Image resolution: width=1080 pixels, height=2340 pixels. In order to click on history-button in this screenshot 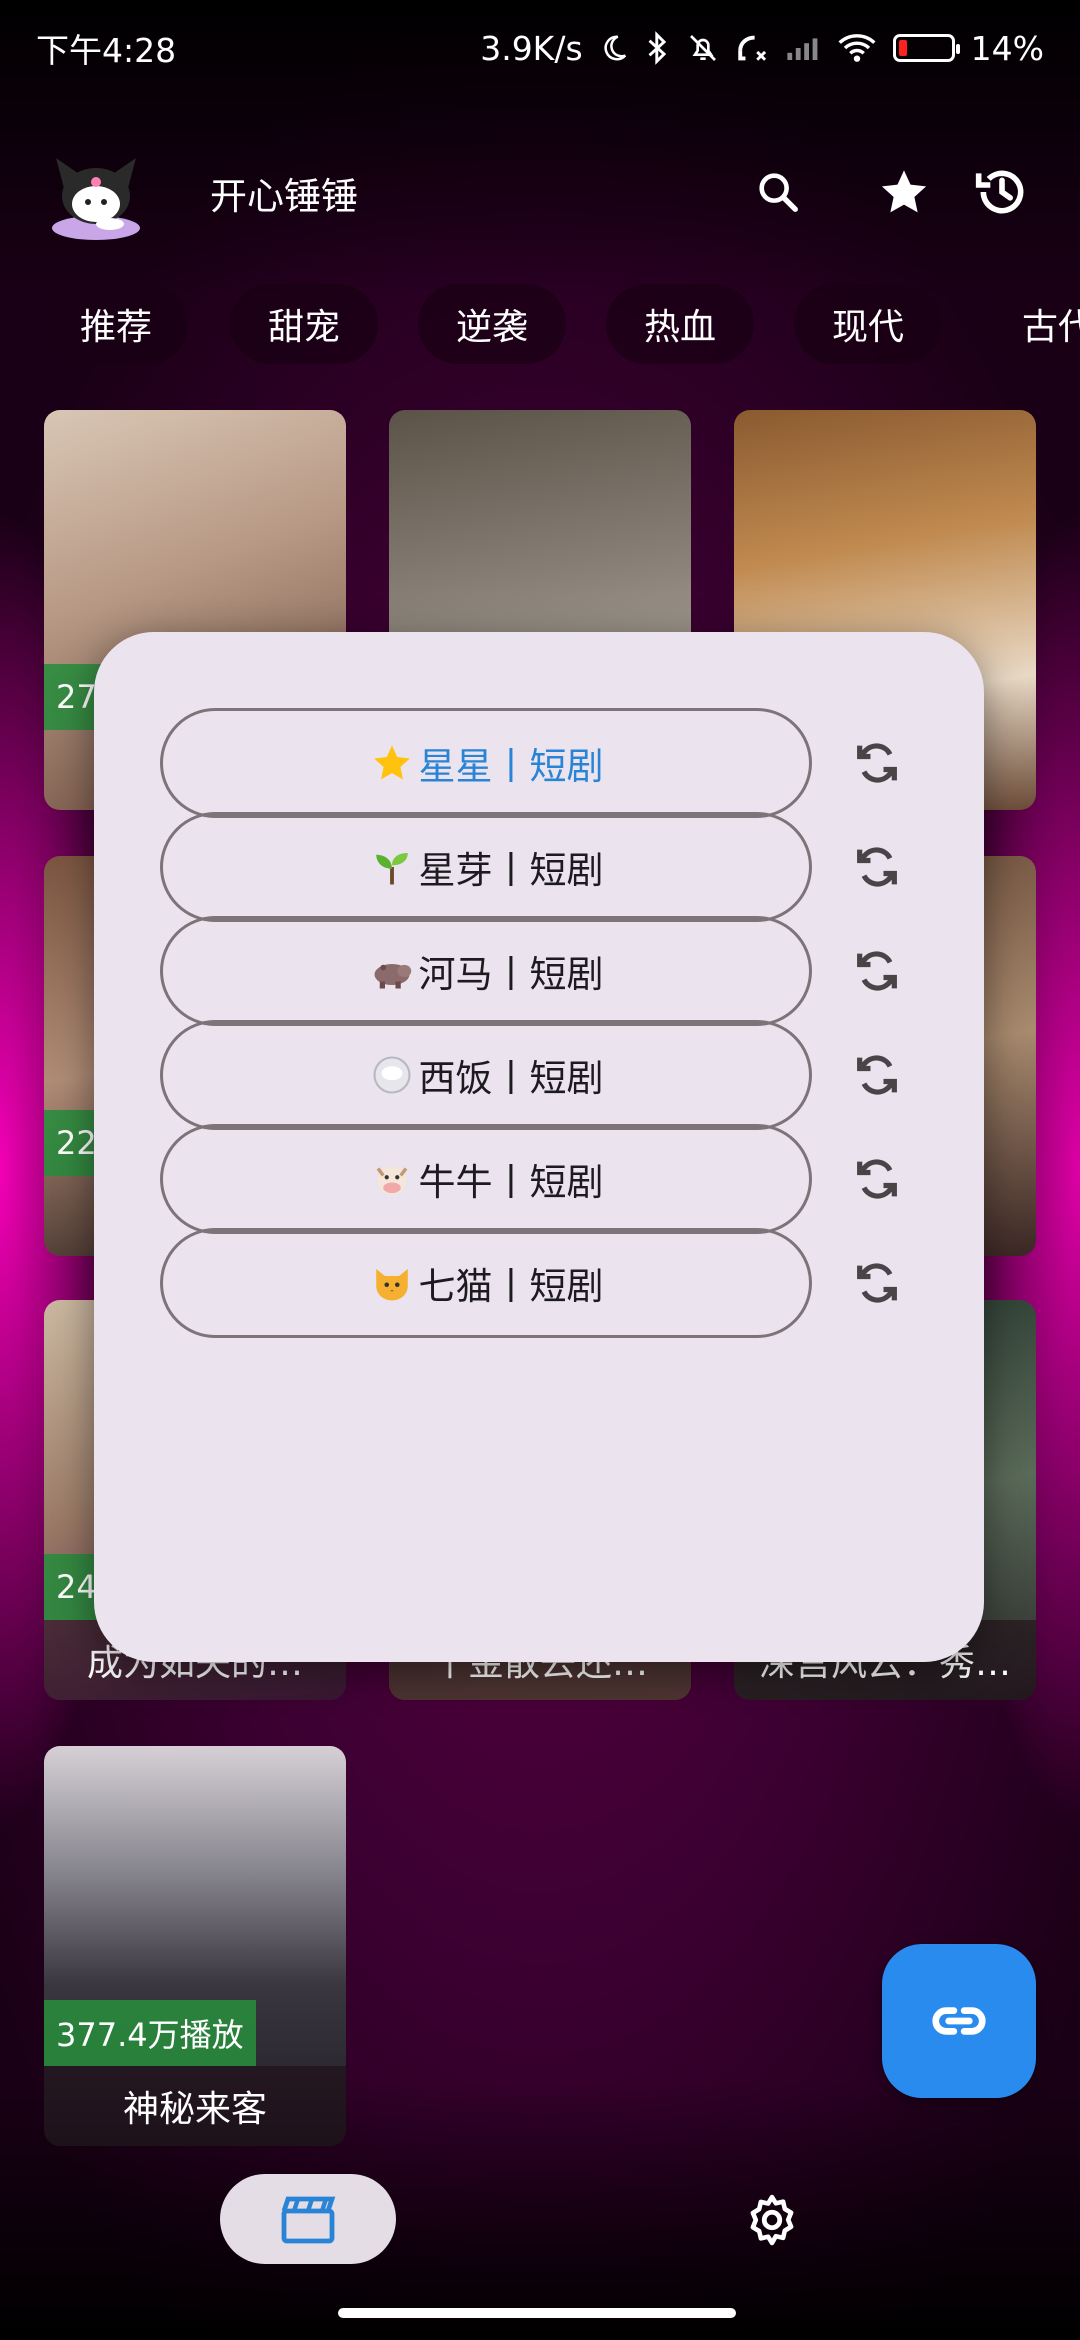, I will do `click(1002, 192)`.